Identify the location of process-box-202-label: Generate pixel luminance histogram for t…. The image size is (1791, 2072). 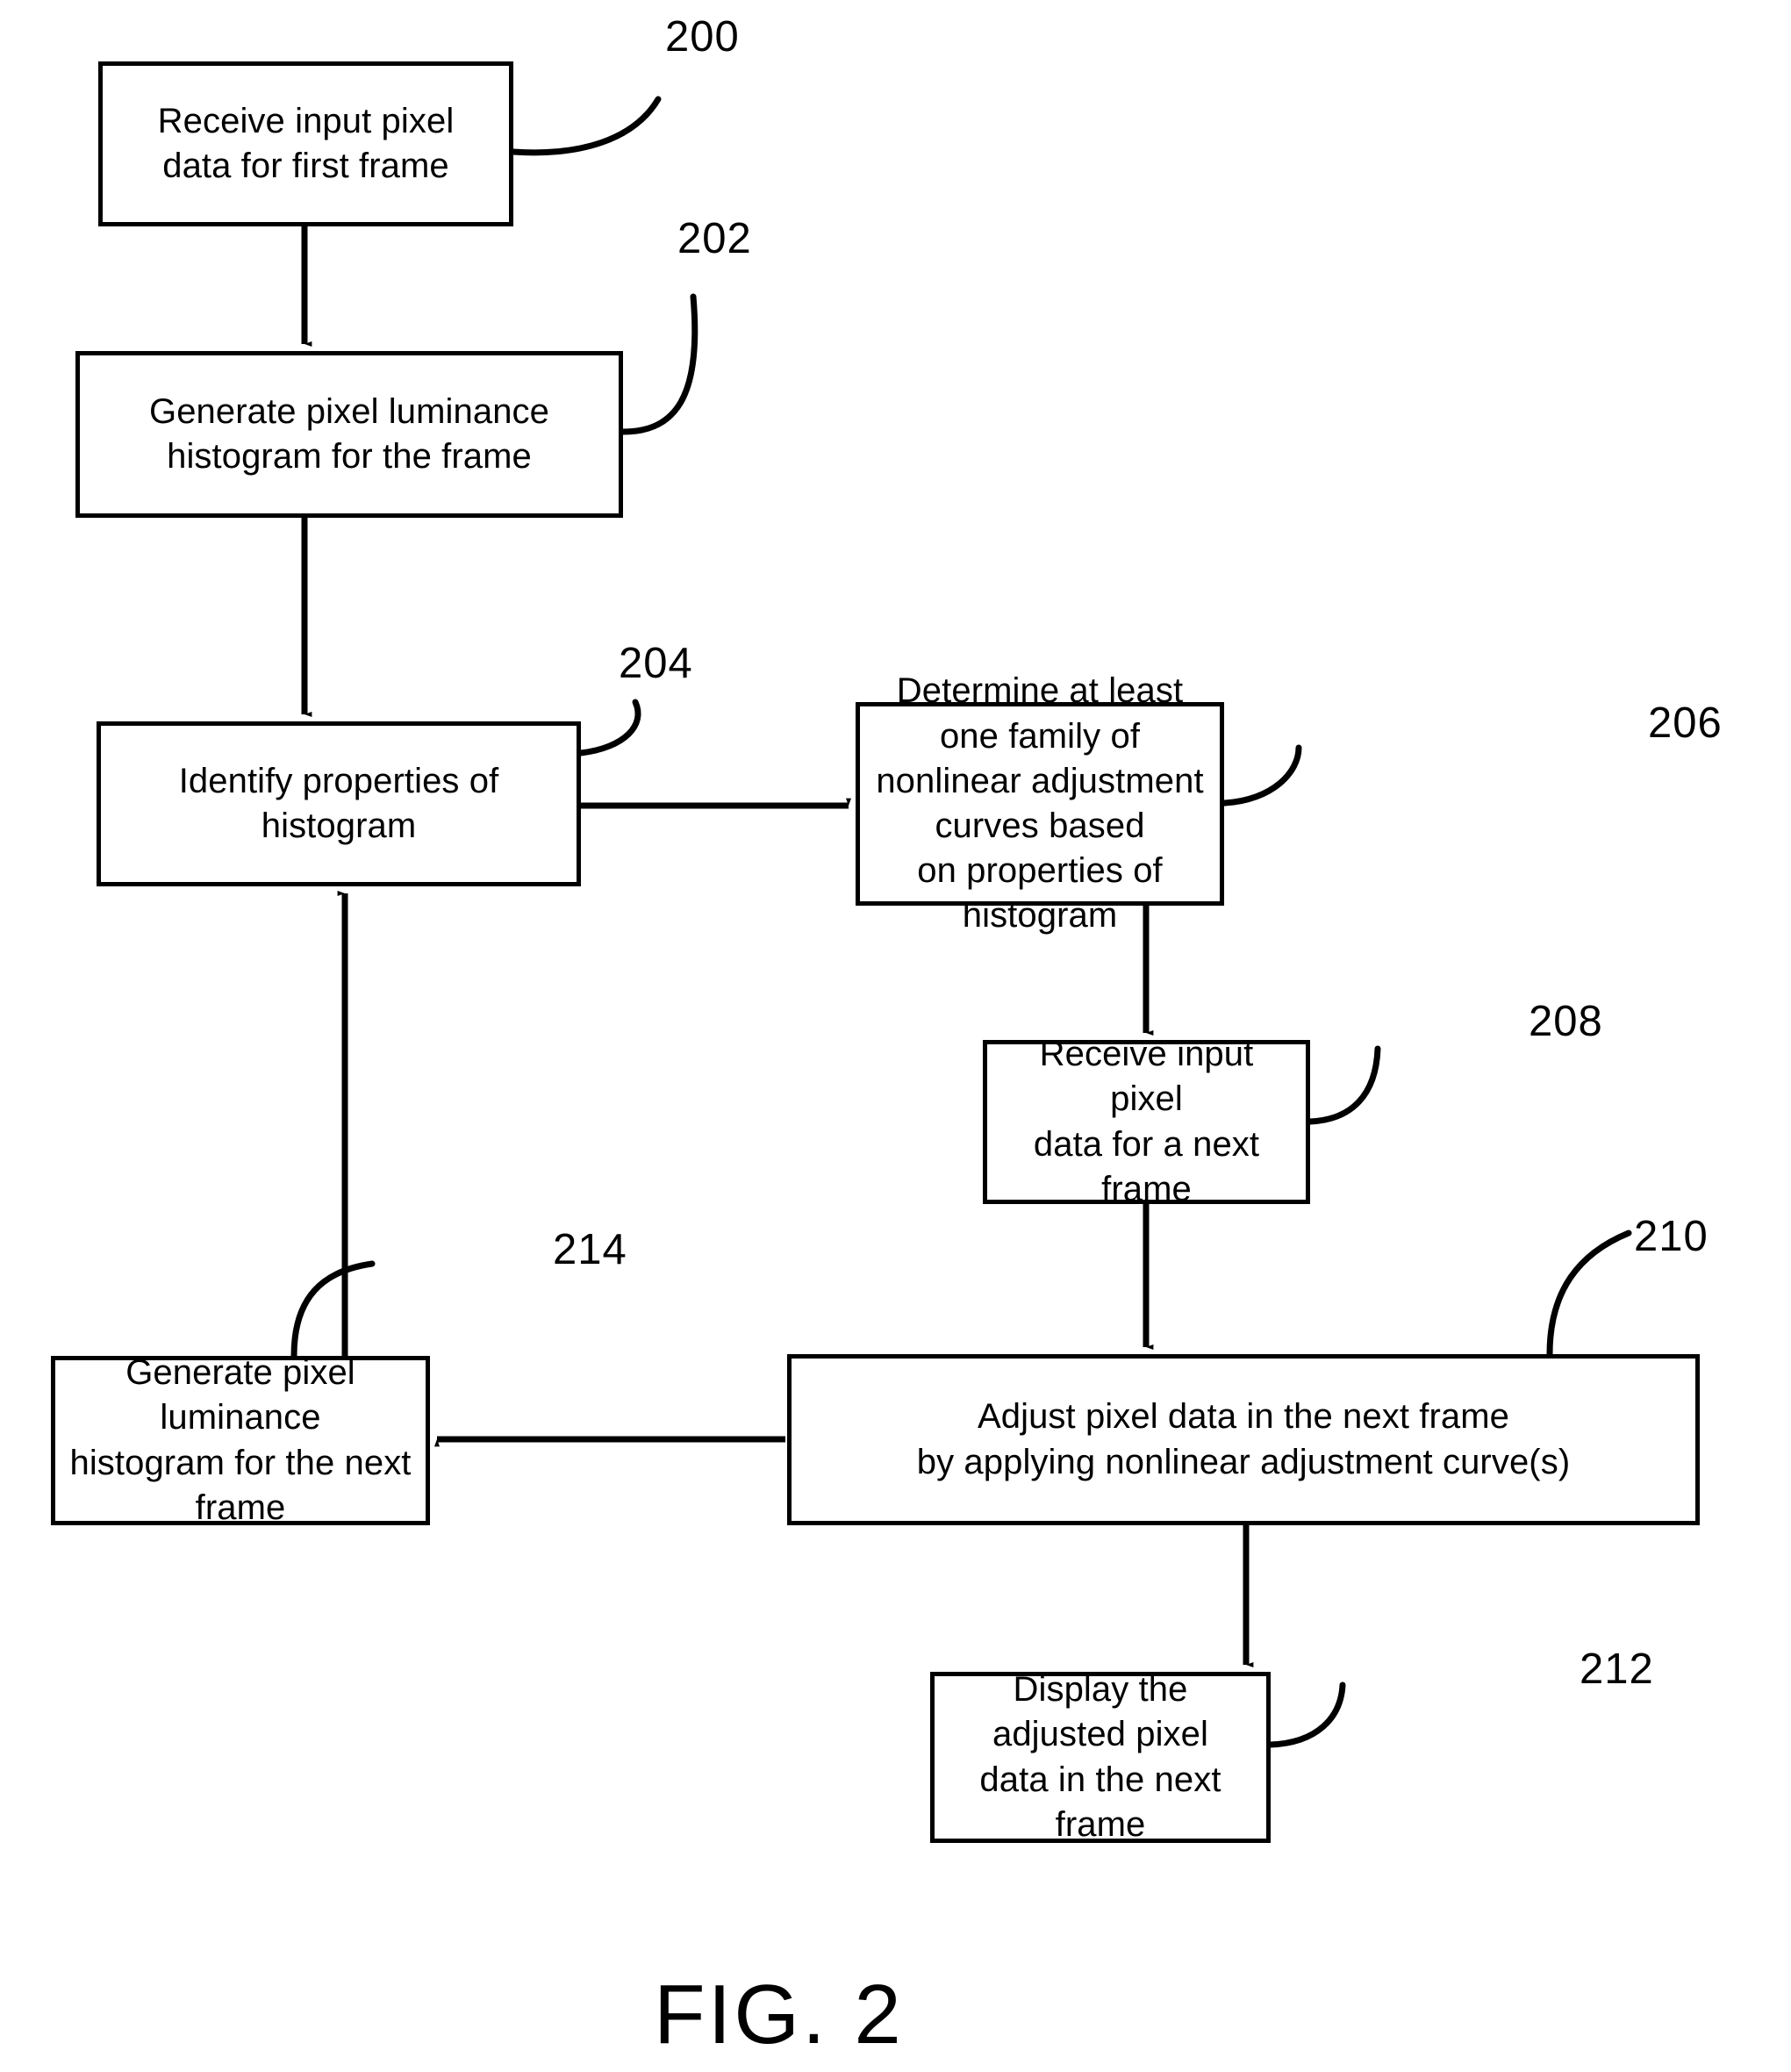
(349, 434).